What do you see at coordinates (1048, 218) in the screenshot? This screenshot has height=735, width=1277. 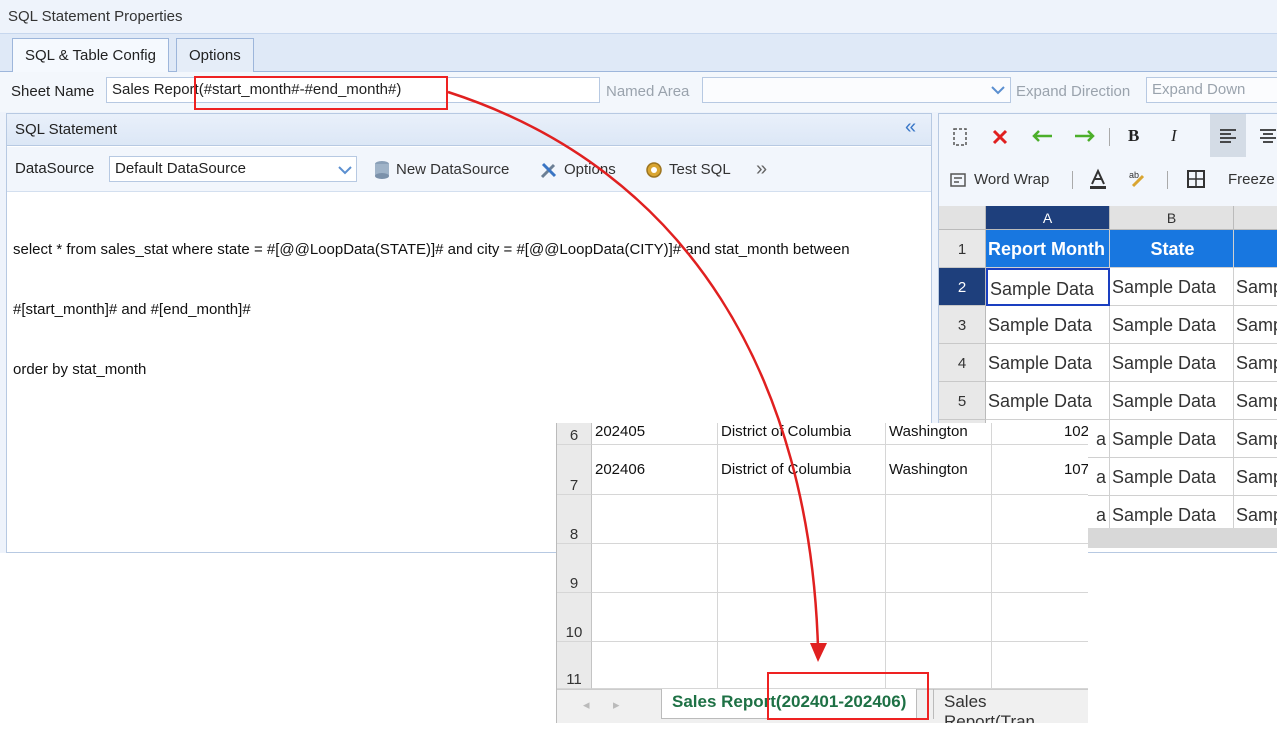 I see `column-header: A` at bounding box center [1048, 218].